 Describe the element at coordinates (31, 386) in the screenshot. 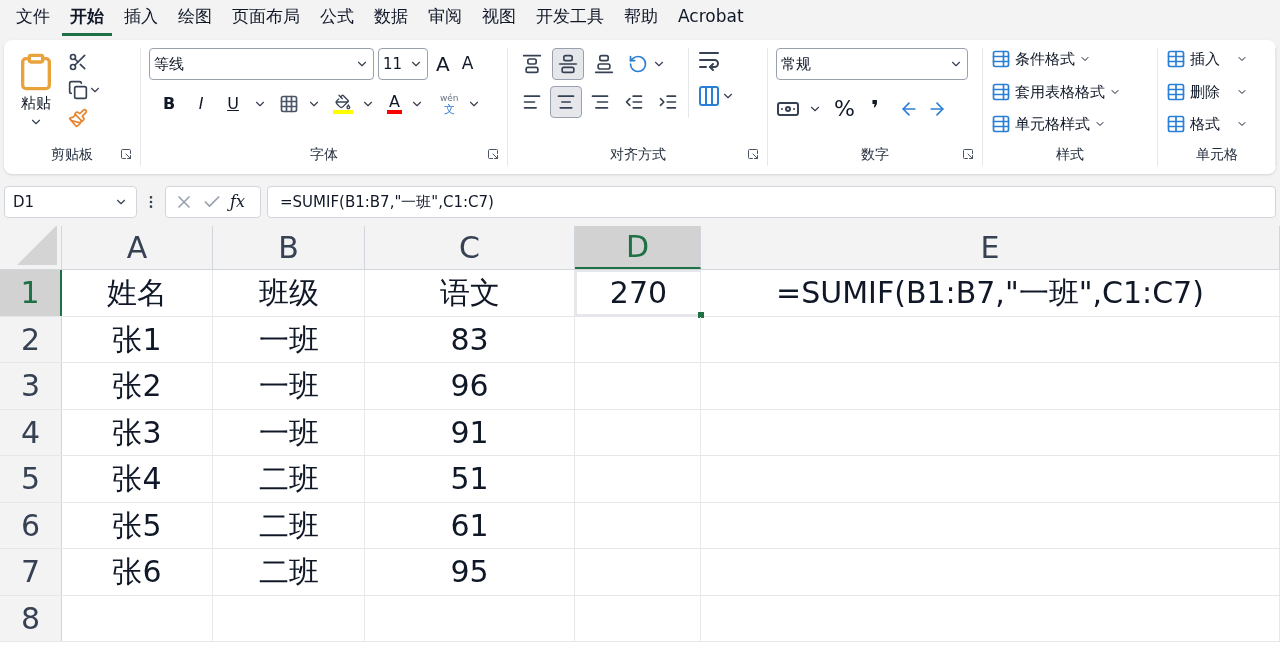

I see `row-header: 3` at that location.